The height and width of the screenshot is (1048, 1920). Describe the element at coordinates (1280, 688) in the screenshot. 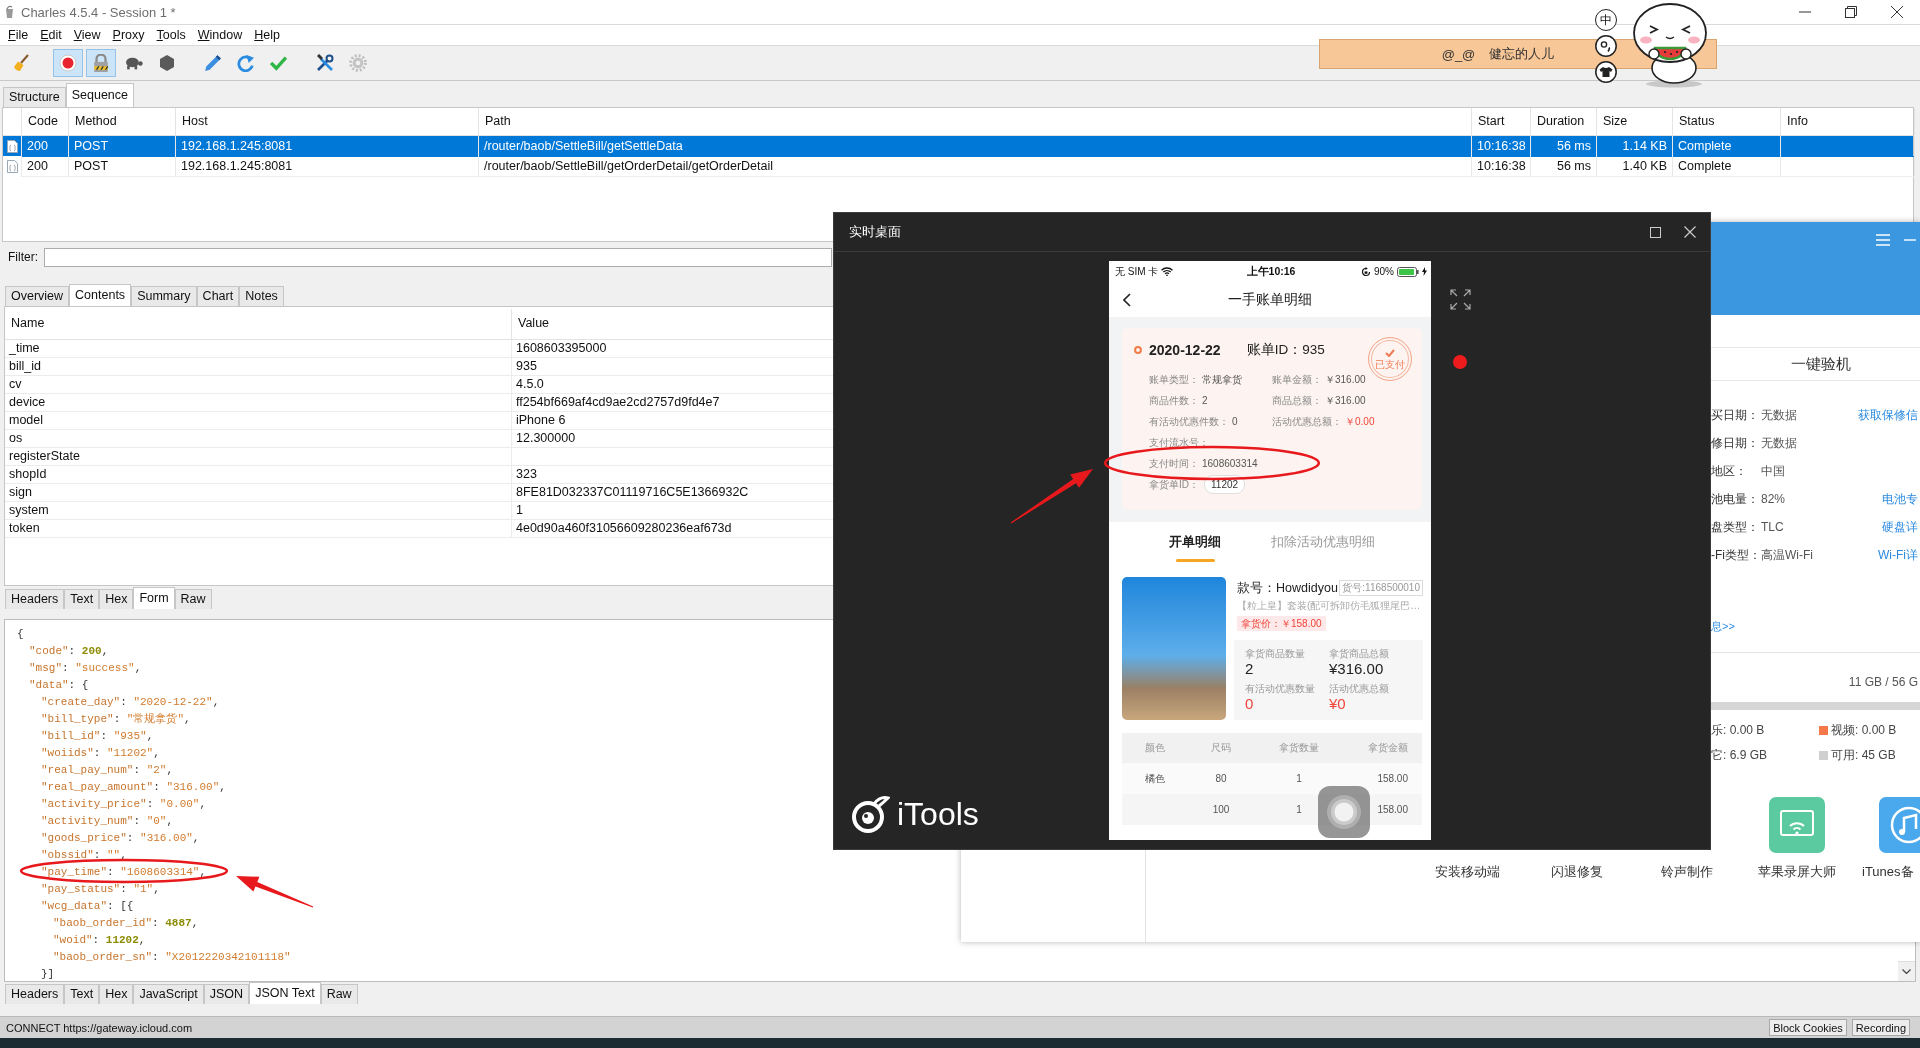

I see `stat-label: 有活动优惠数量` at that location.